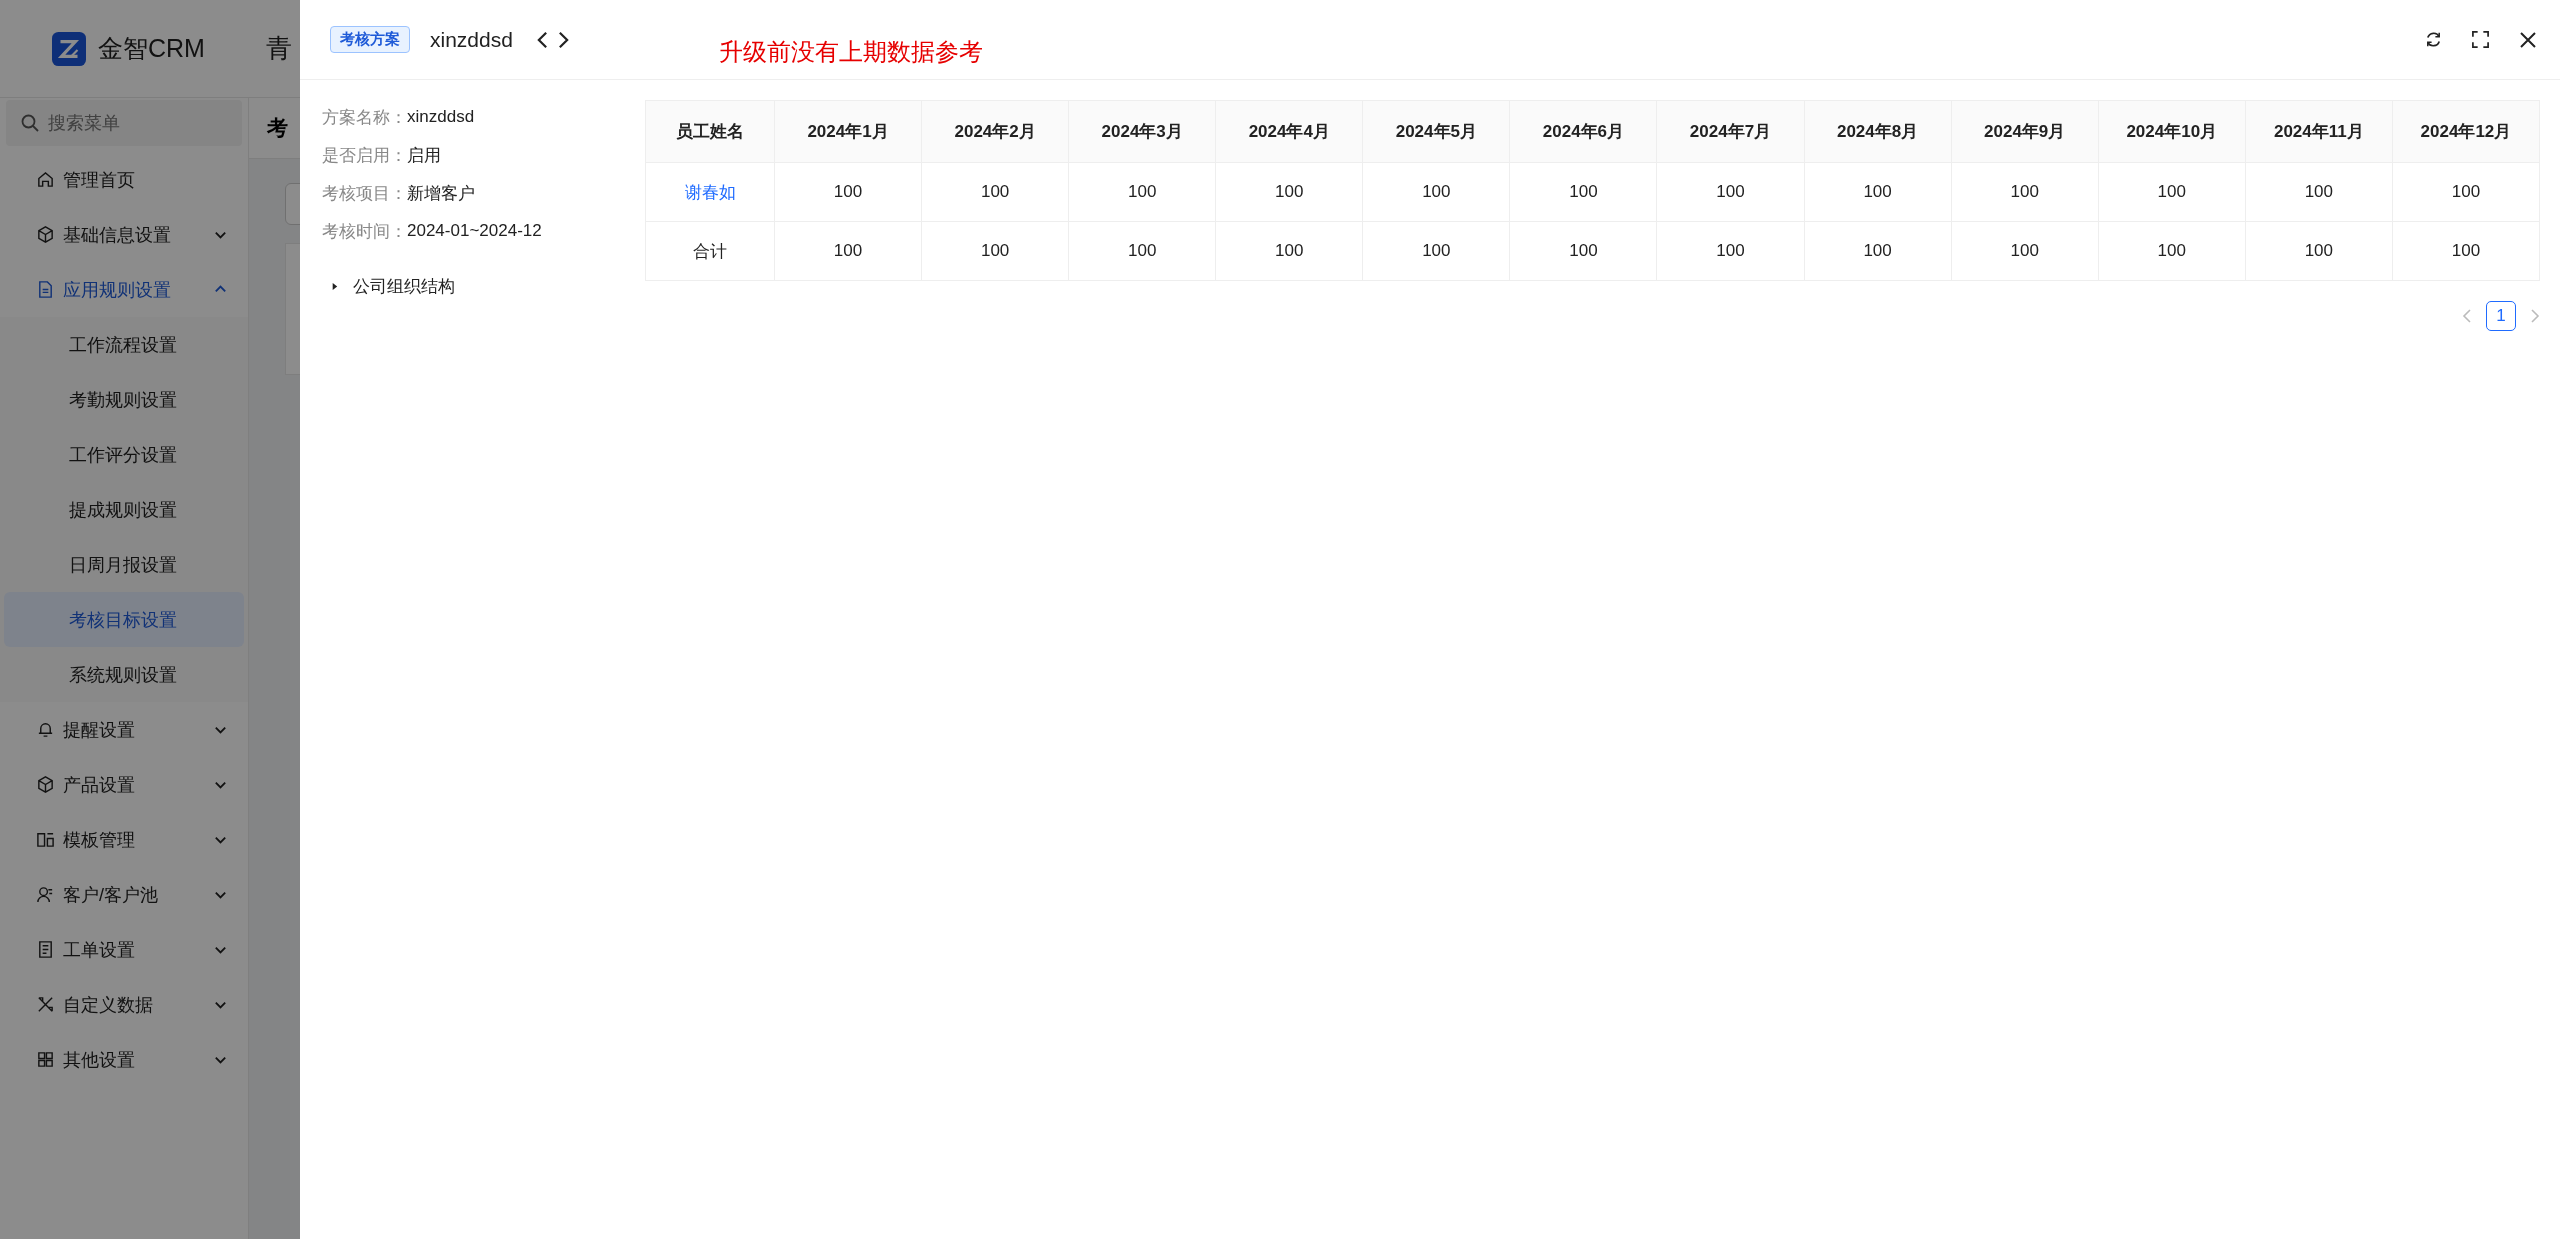 Image resolution: width=2560 pixels, height=1239 pixels. I want to click on column-header: 2024年10月, so click(2172, 131).